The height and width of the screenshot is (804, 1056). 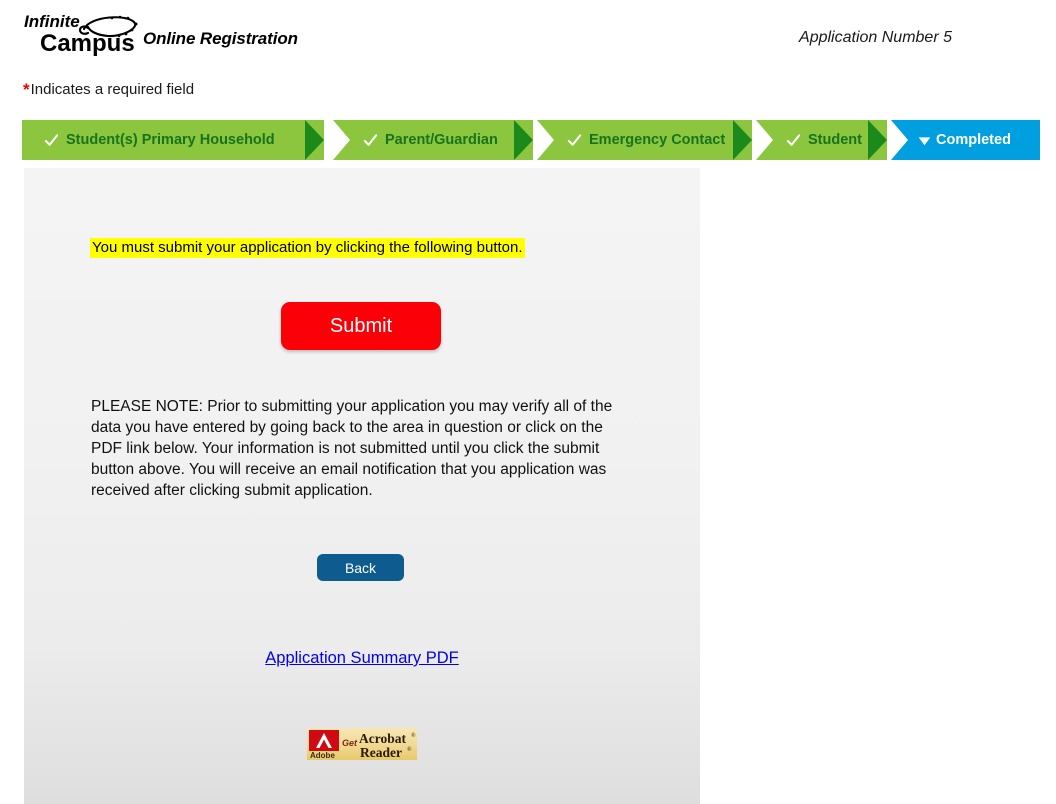 What do you see at coordinates (170, 139) in the screenshot?
I see `progress-step-label: Student(s) Primary Household` at bounding box center [170, 139].